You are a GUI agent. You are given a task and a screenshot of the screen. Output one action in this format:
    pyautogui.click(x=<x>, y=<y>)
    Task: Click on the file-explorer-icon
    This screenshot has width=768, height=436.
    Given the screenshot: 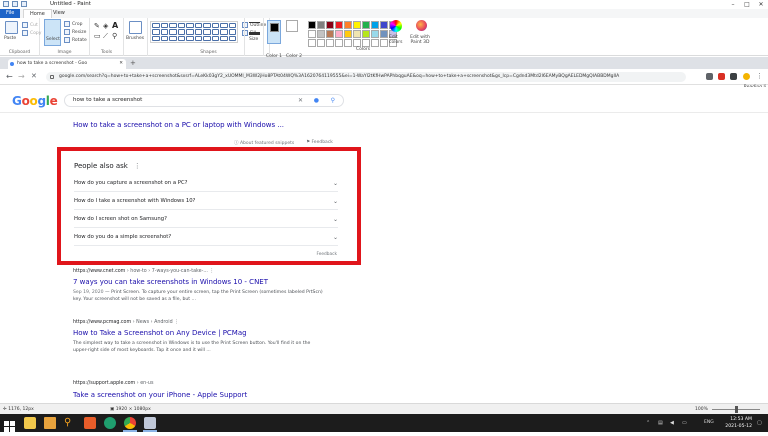 What is the action you would take?
    pyautogui.click(x=30, y=423)
    